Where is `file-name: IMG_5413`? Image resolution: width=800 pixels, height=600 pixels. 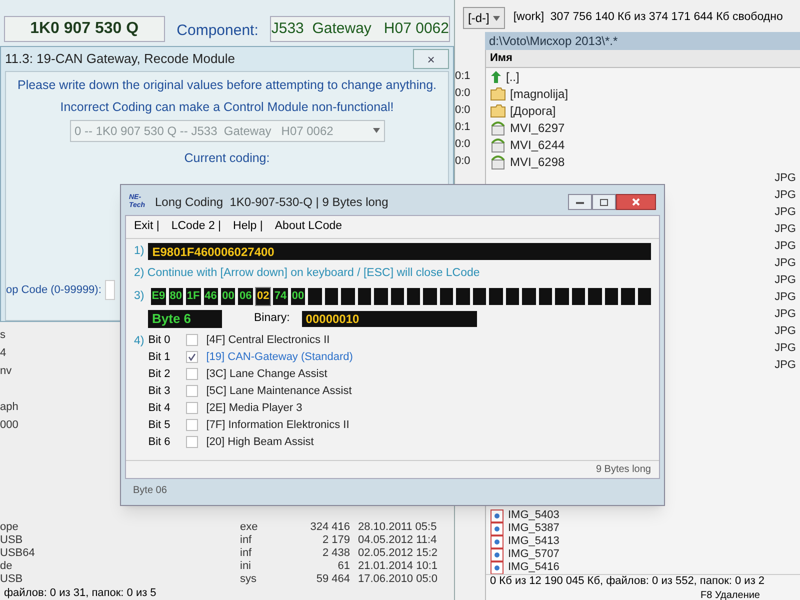 file-name: IMG_5413 is located at coordinates (534, 541).